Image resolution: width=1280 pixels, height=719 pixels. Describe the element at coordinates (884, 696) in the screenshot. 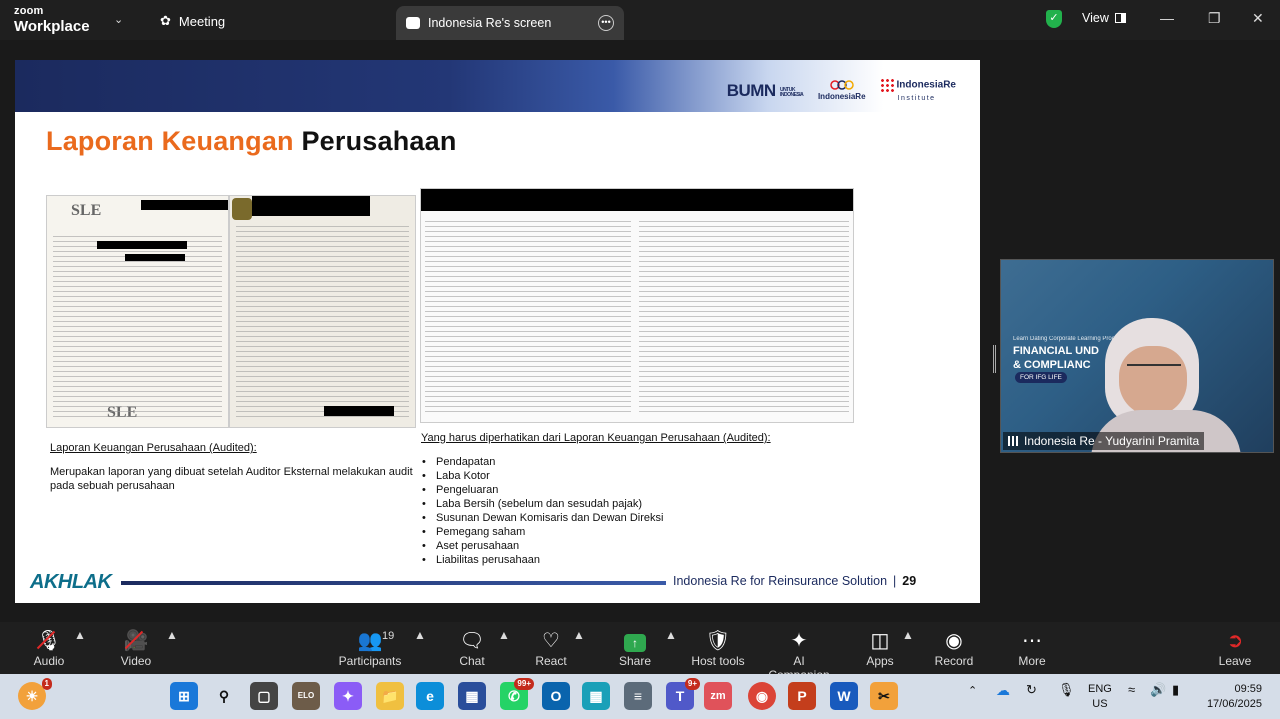

I see `snipping-tool-icon: ✂` at that location.